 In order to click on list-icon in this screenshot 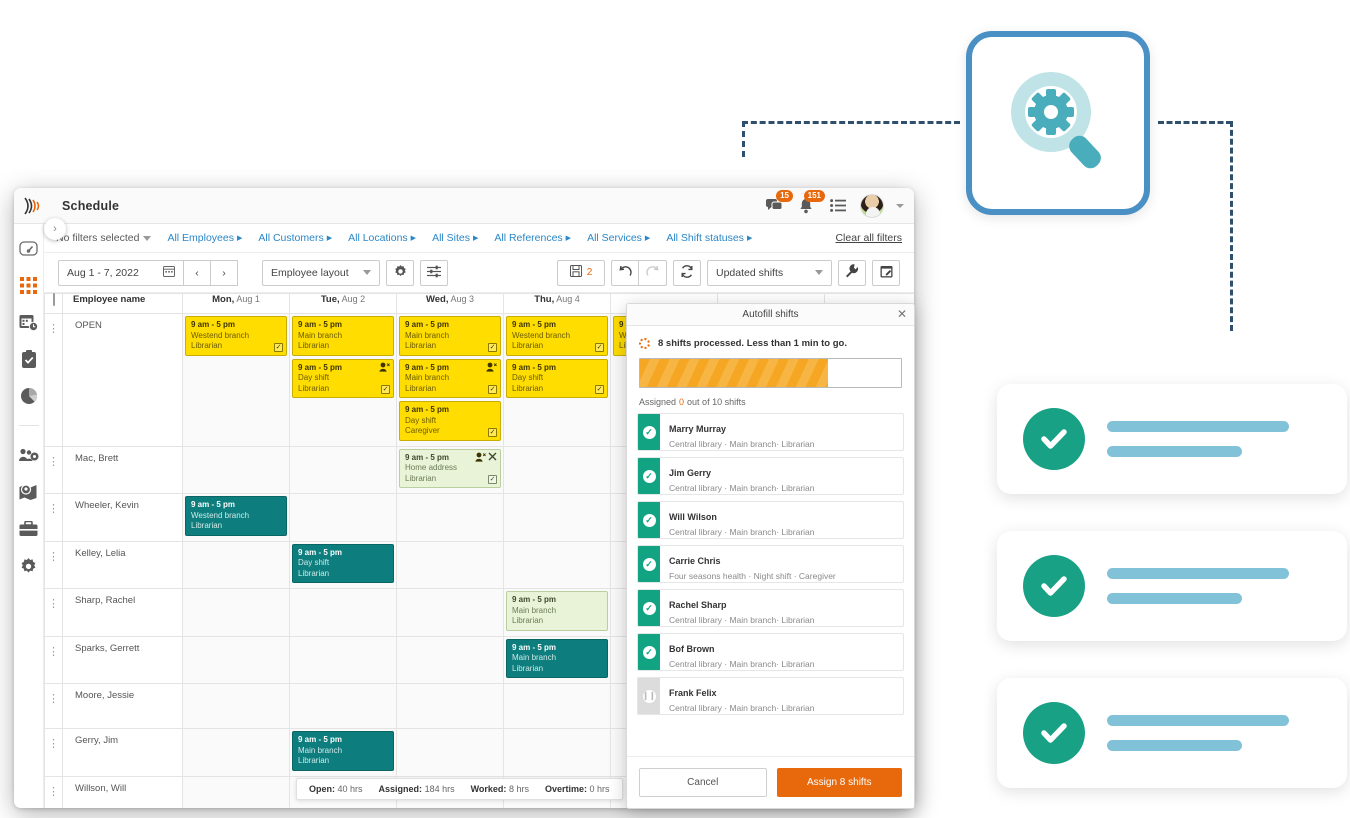, I will do `click(838, 206)`.